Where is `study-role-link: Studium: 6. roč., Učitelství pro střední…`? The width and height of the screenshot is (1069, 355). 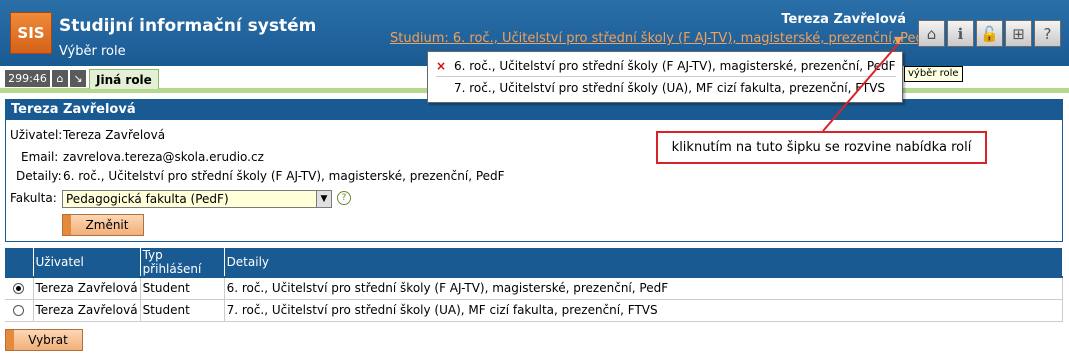 study-role-link: Studium: 6. roč., Učitelství pro střední… is located at coordinates (660, 38).